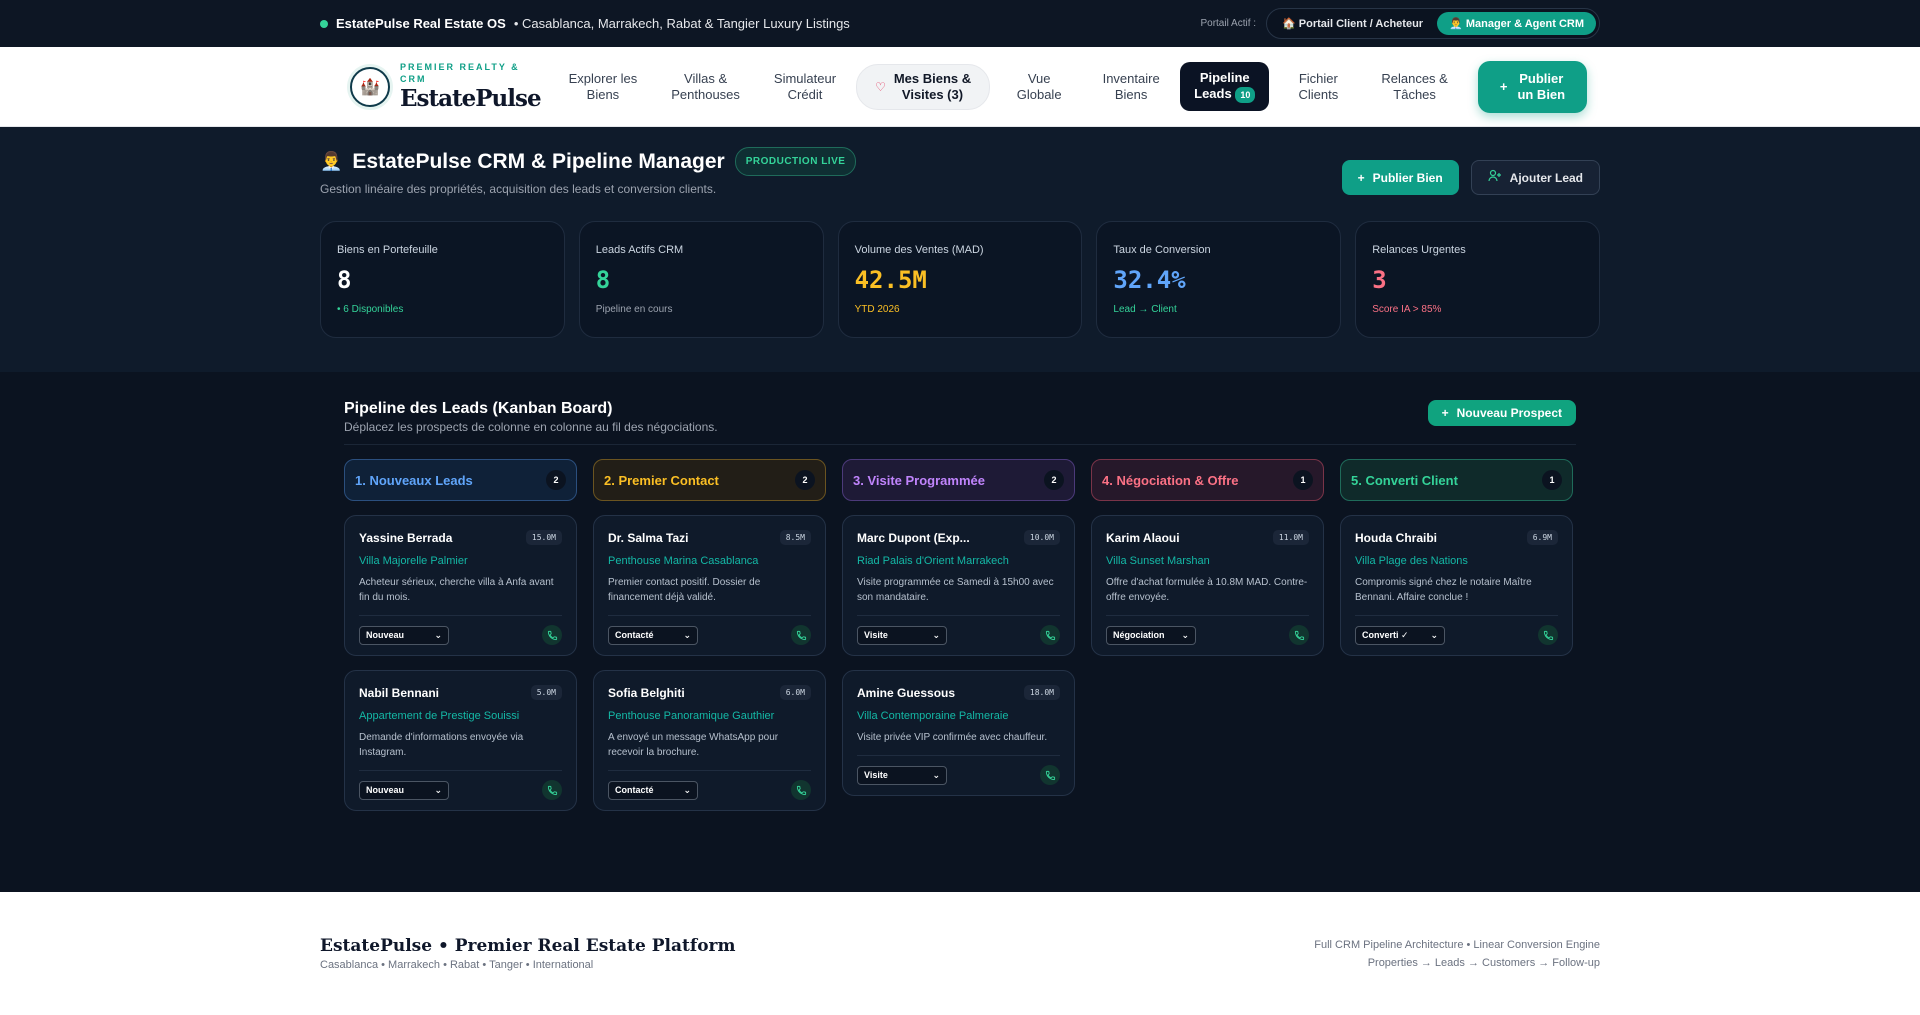 The image size is (1920, 1015). I want to click on status-value: Nouveau, so click(385, 635).